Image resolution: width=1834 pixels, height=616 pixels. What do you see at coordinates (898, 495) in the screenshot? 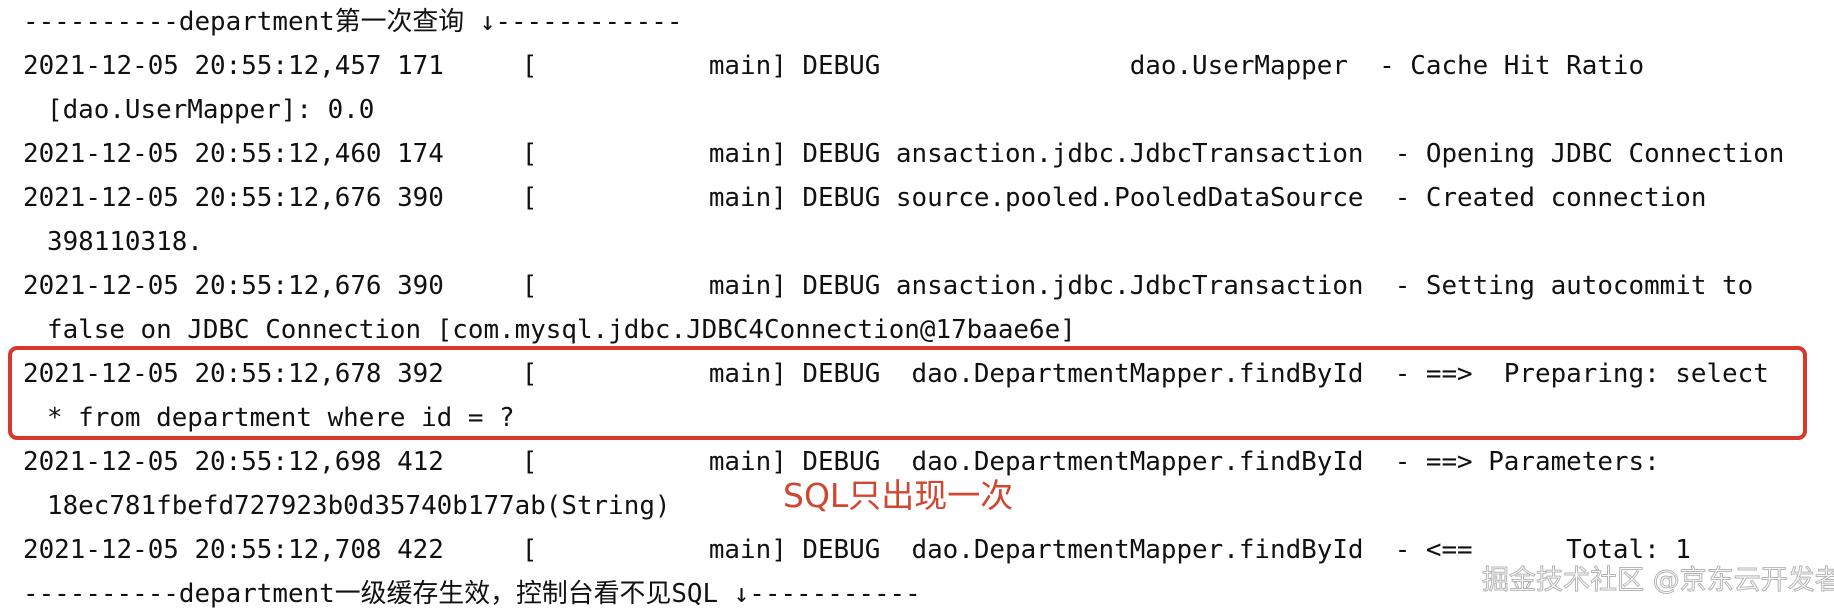
I see `annotation-sql-once: SQL只出现一次` at bounding box center [898, 495].